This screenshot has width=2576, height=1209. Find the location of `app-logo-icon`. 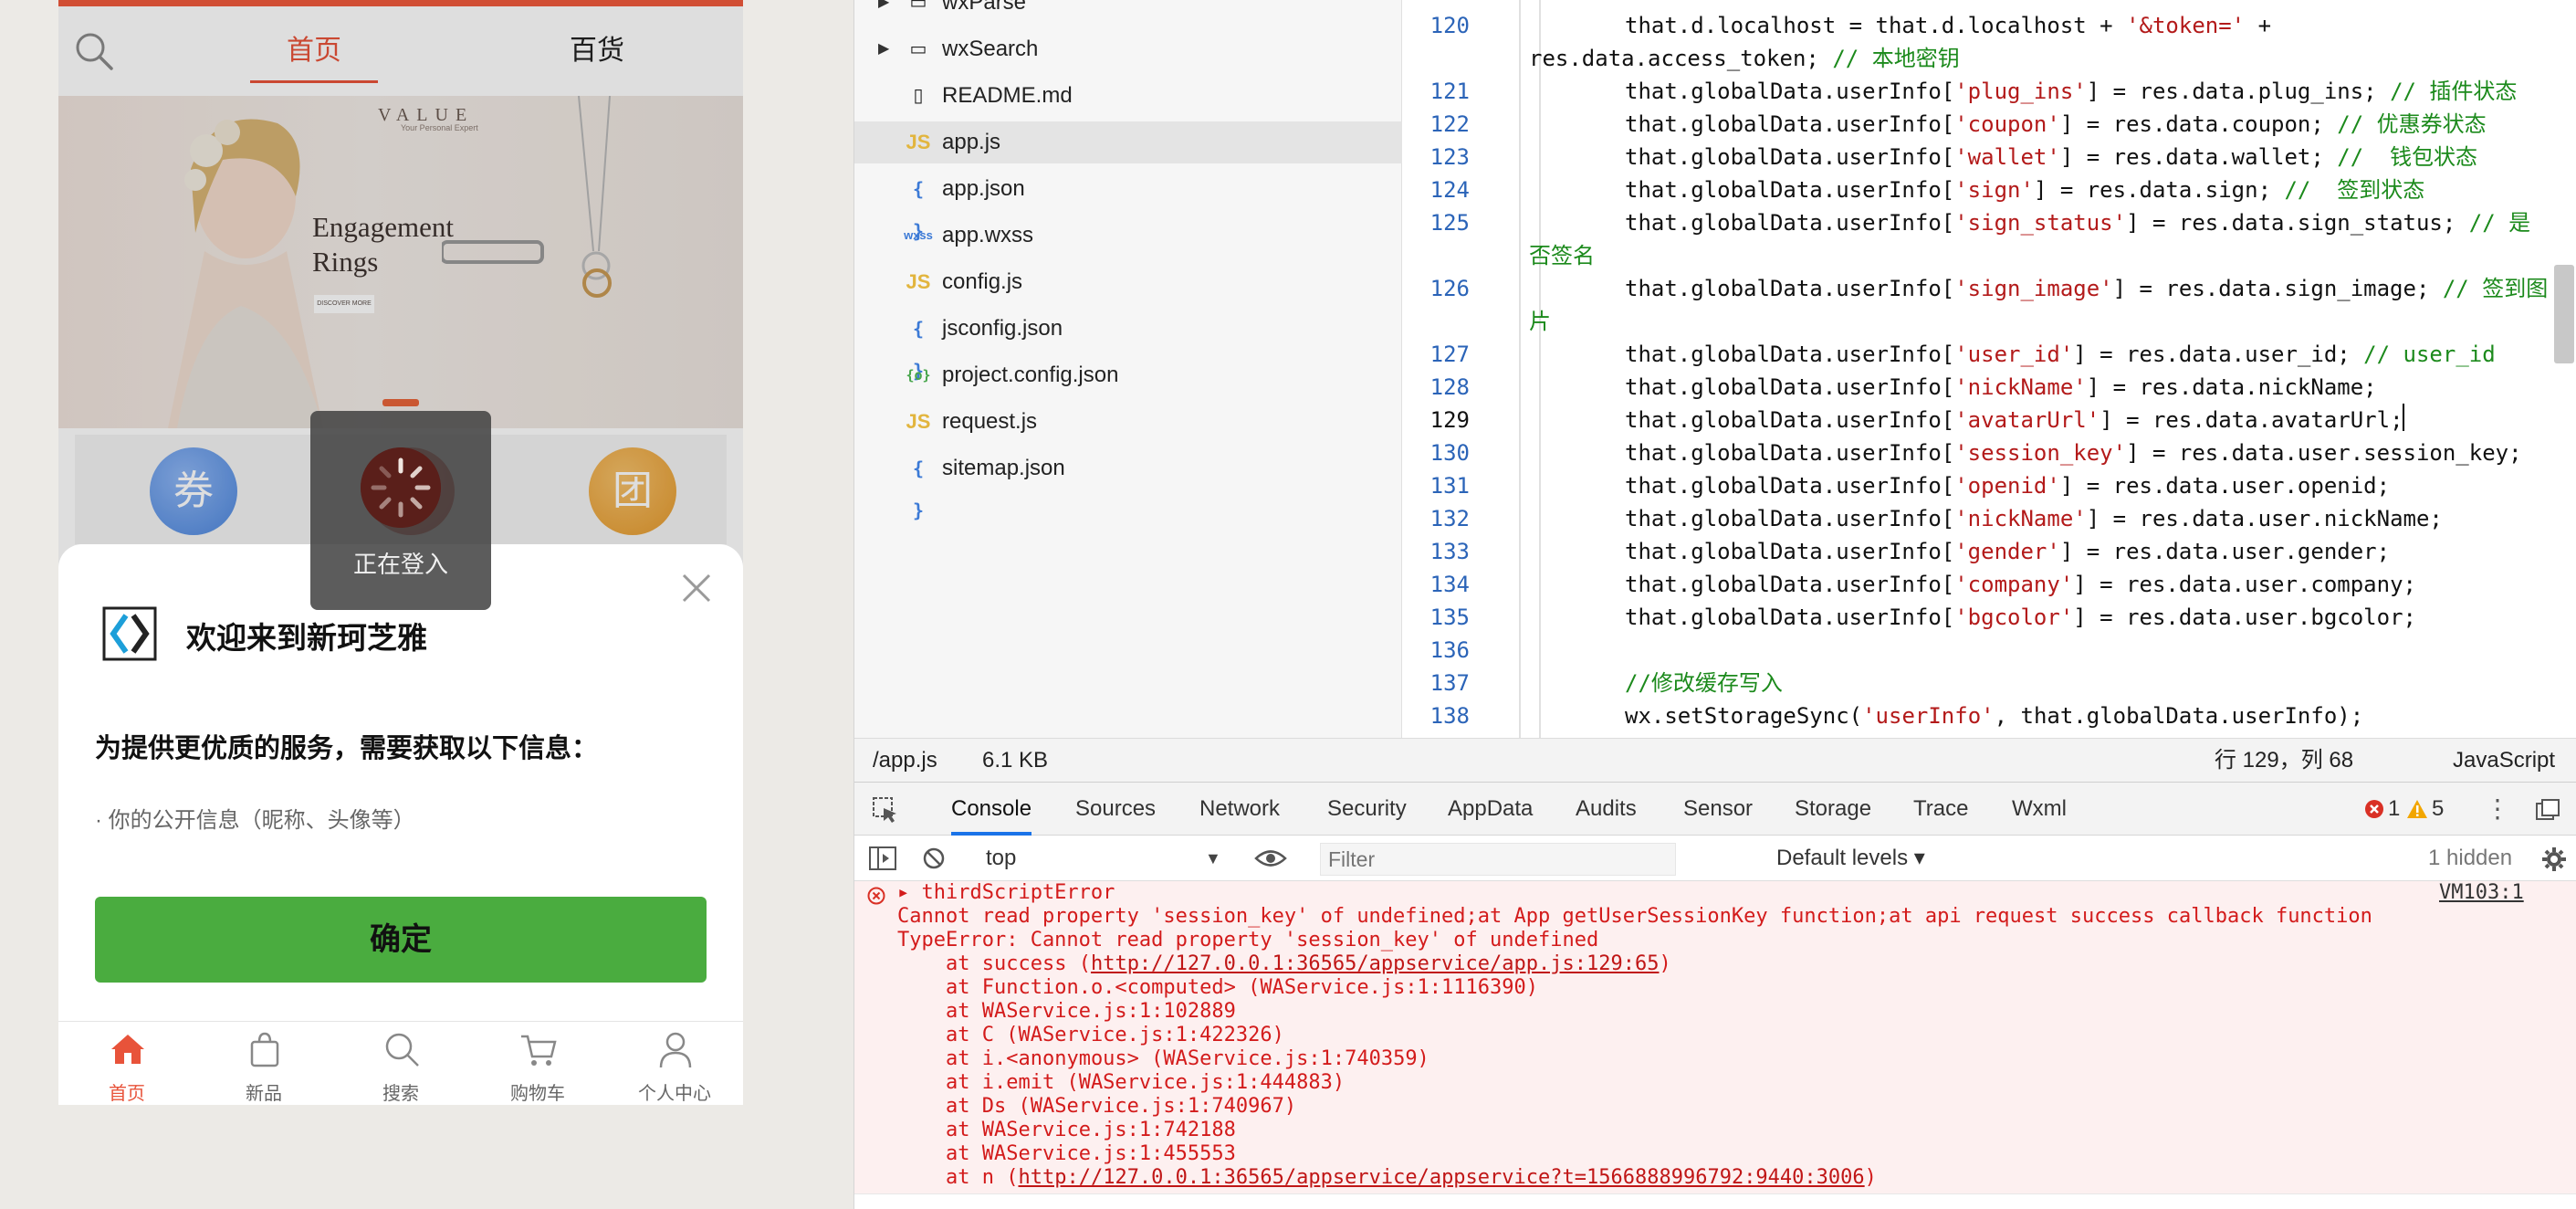

app-logo-icon is located at coordinates (130, 633).